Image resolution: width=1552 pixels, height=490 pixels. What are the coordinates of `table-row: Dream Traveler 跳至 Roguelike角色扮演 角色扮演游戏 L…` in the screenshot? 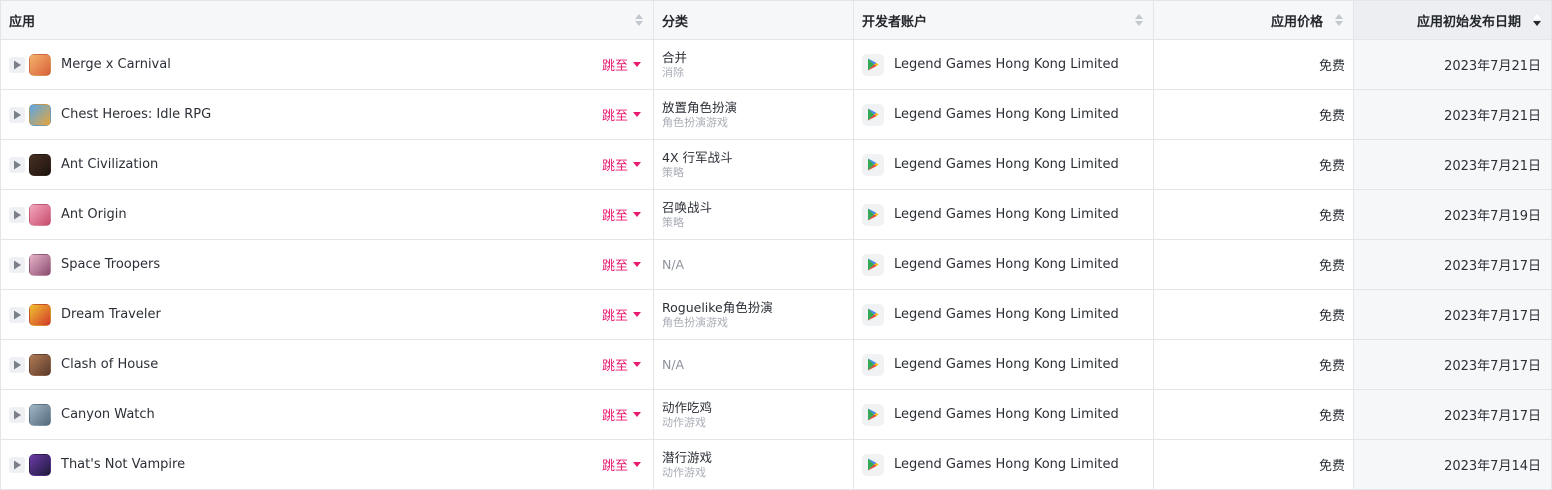 It's located at (776, 315).